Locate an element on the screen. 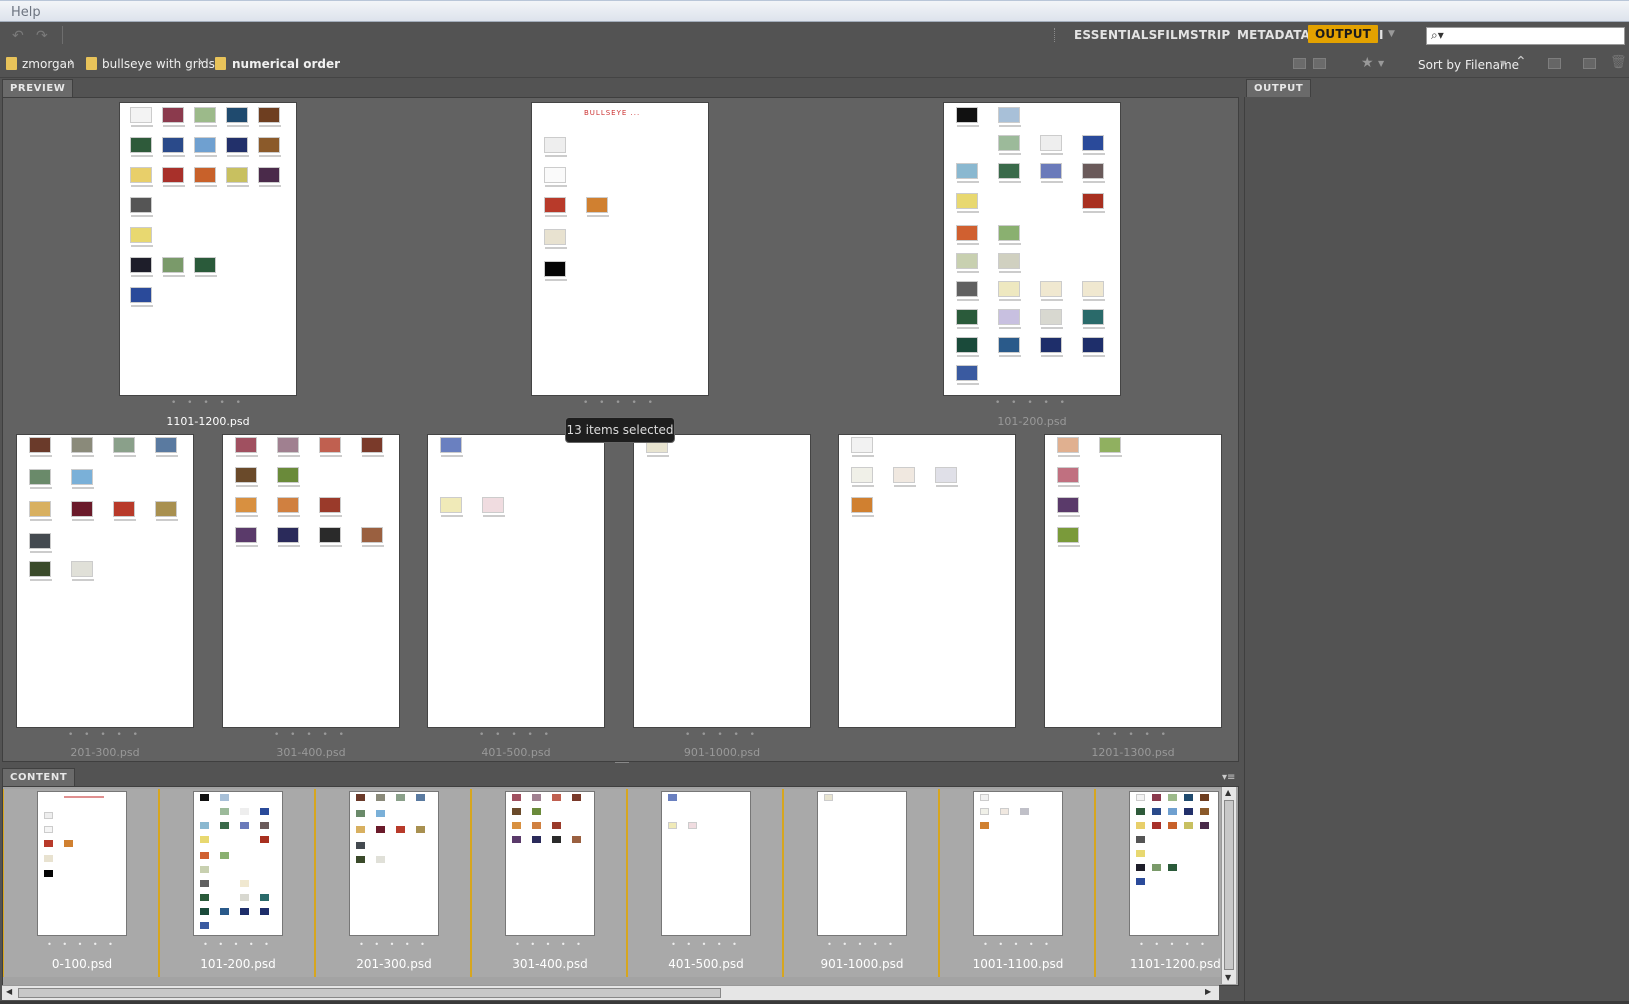 The height and width of the screenshot is (1004, 1629). menu-help: Help is located at coordinates (26, 12).